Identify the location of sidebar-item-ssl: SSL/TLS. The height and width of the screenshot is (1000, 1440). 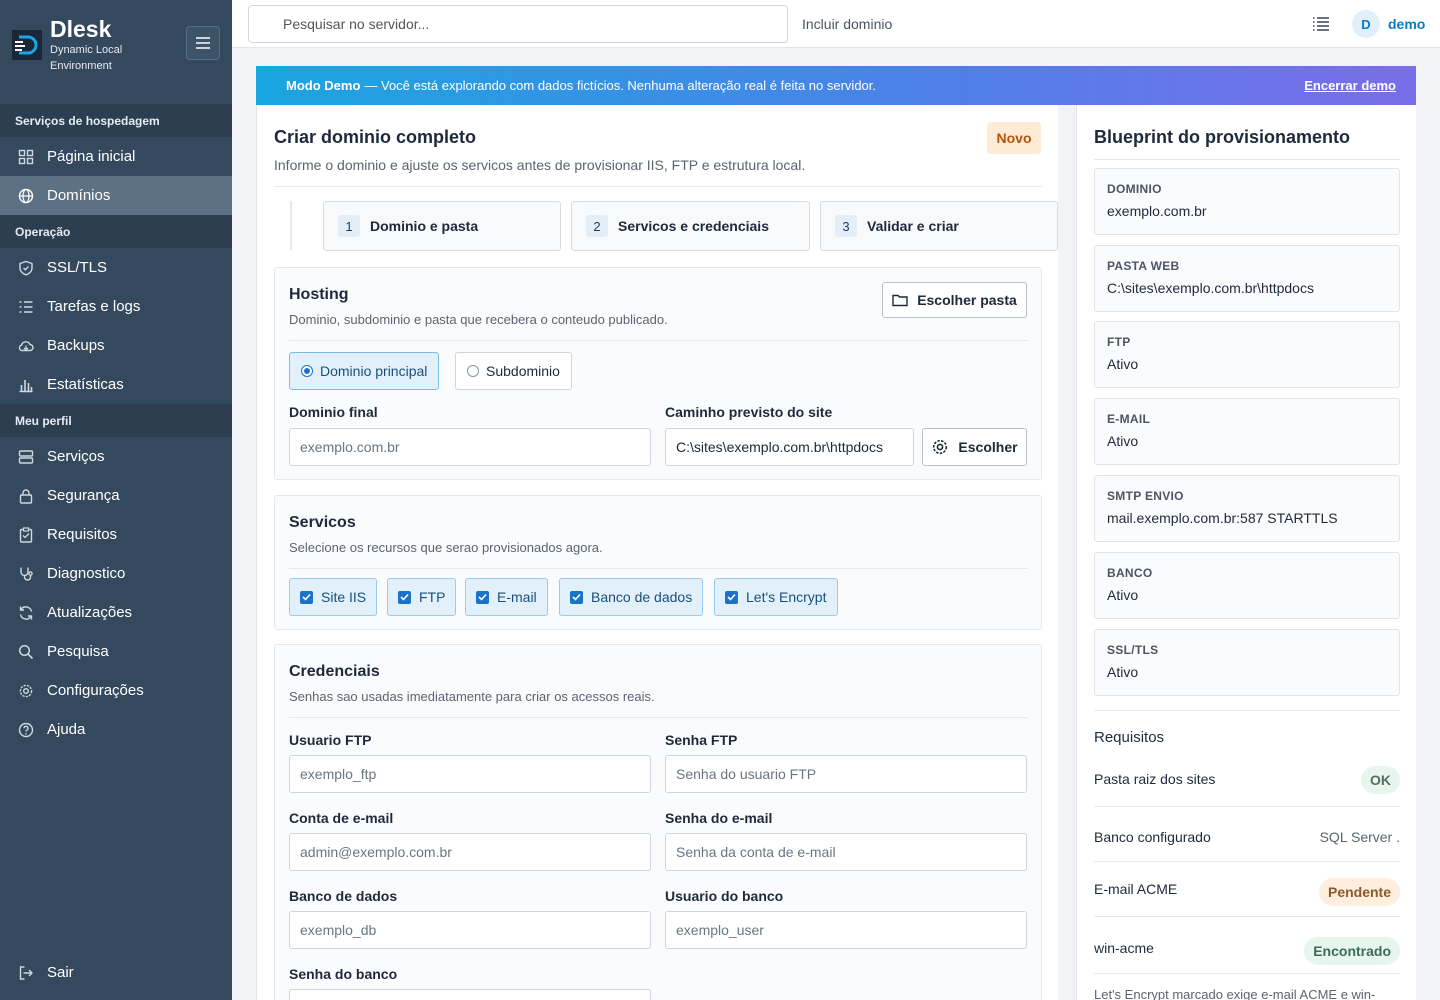
(116, 267).